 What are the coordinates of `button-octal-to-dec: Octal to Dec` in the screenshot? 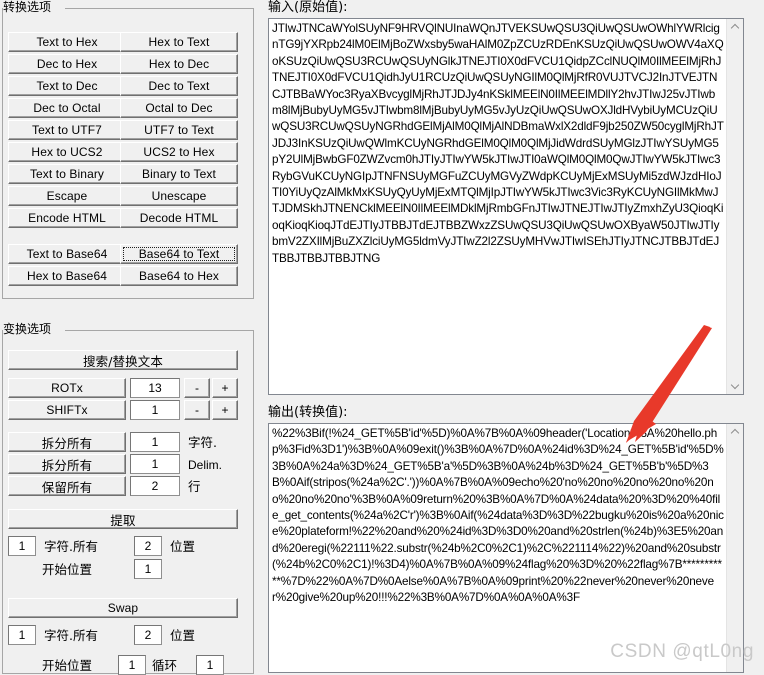 It's located at (179, 108).